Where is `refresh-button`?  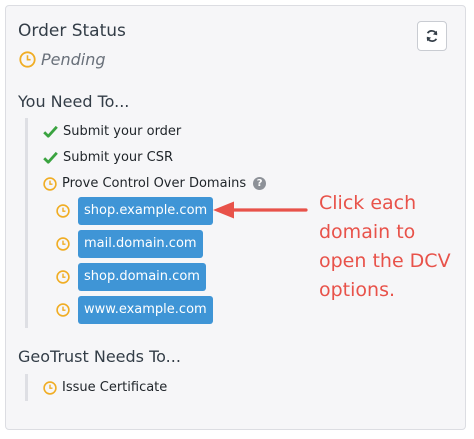
refresh-button is located at coordinates (432, 36).